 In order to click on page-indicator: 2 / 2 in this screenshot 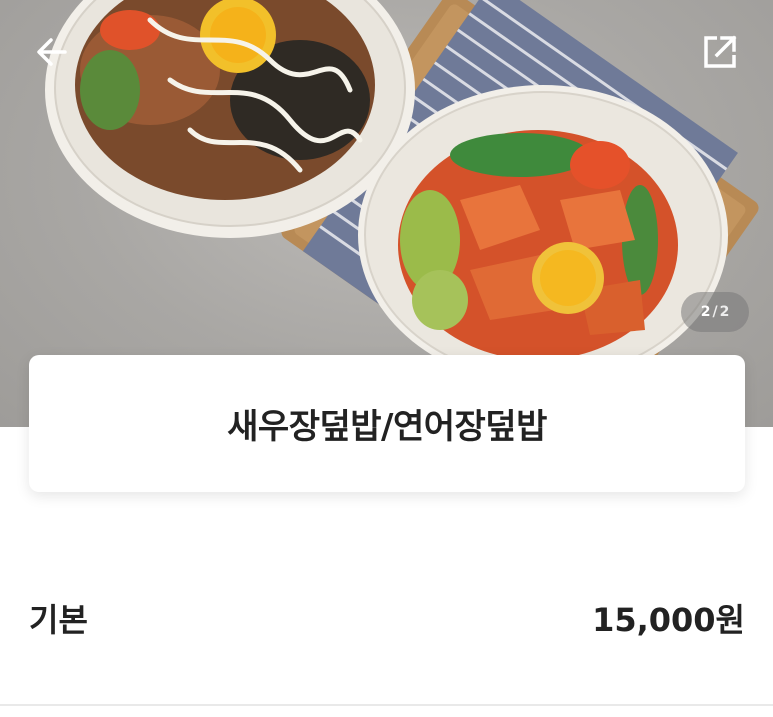, I will do `click(715, 312)`.